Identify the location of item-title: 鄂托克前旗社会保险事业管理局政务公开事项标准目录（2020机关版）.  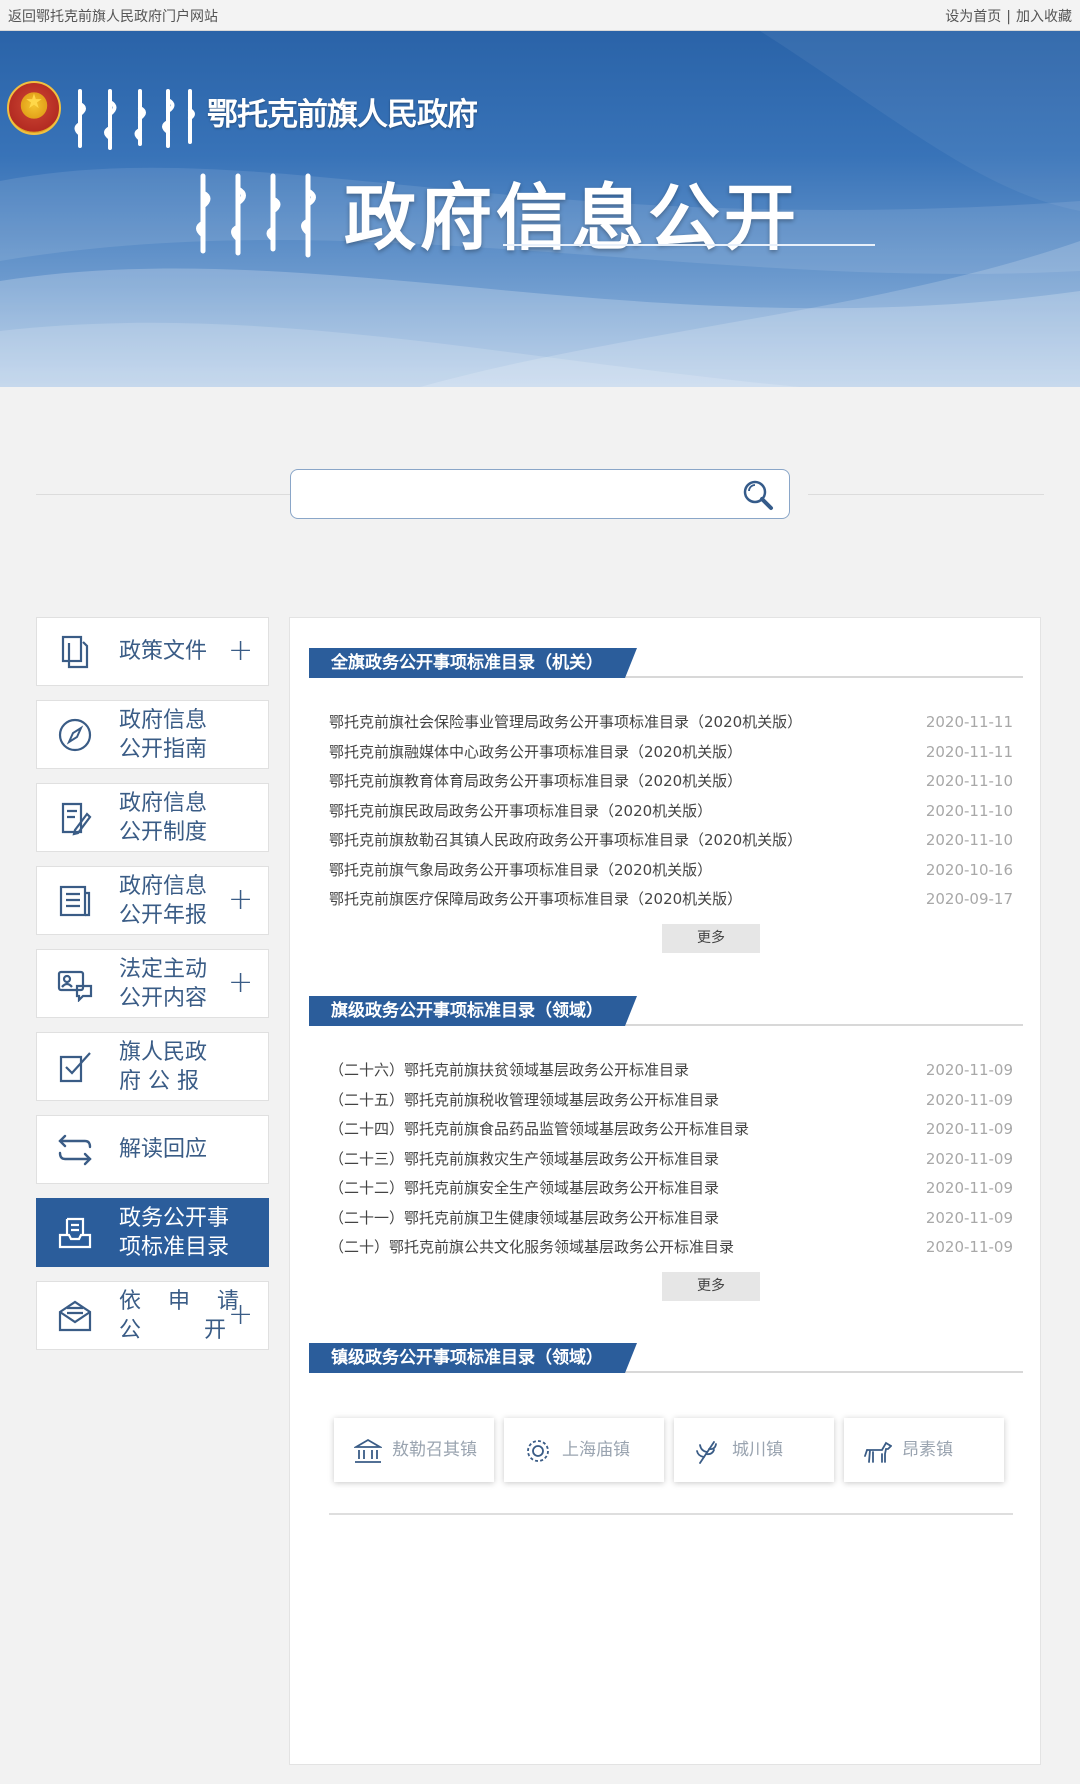
(565, 723).